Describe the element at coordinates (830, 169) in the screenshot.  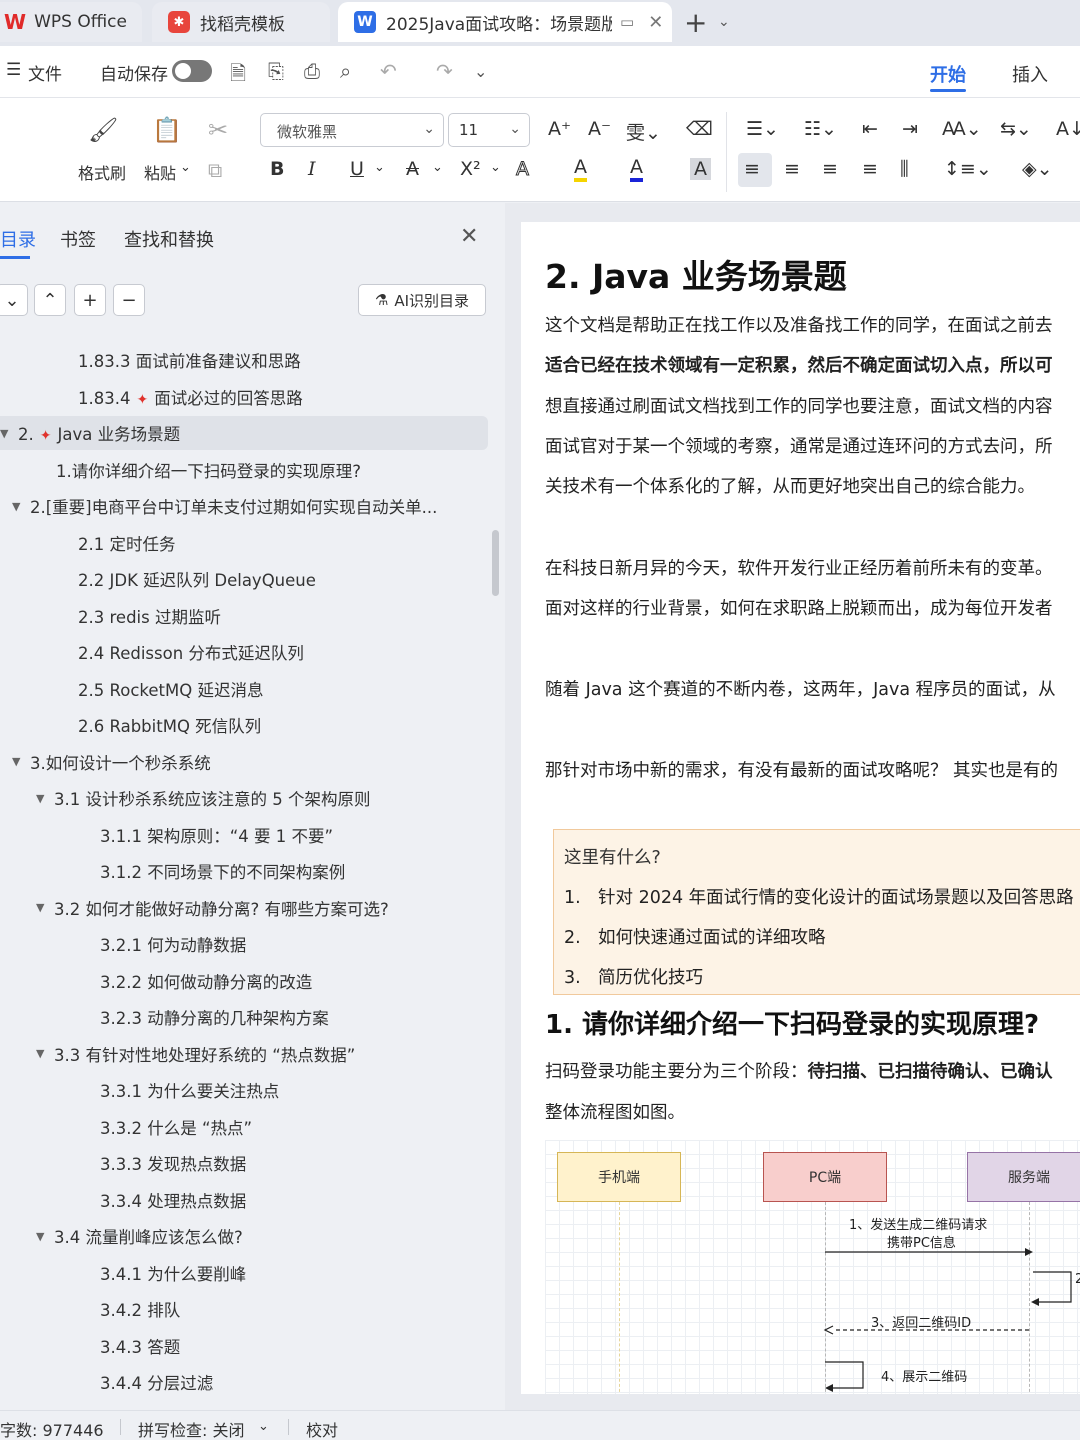
I see `align-right-icon: ≡` at that location.